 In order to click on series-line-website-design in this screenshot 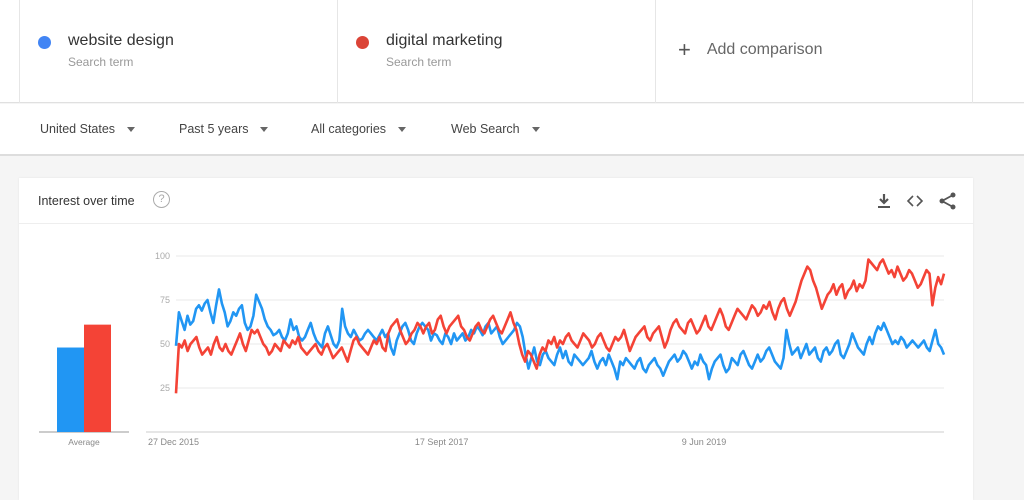, I will do `click(560, 334)`.